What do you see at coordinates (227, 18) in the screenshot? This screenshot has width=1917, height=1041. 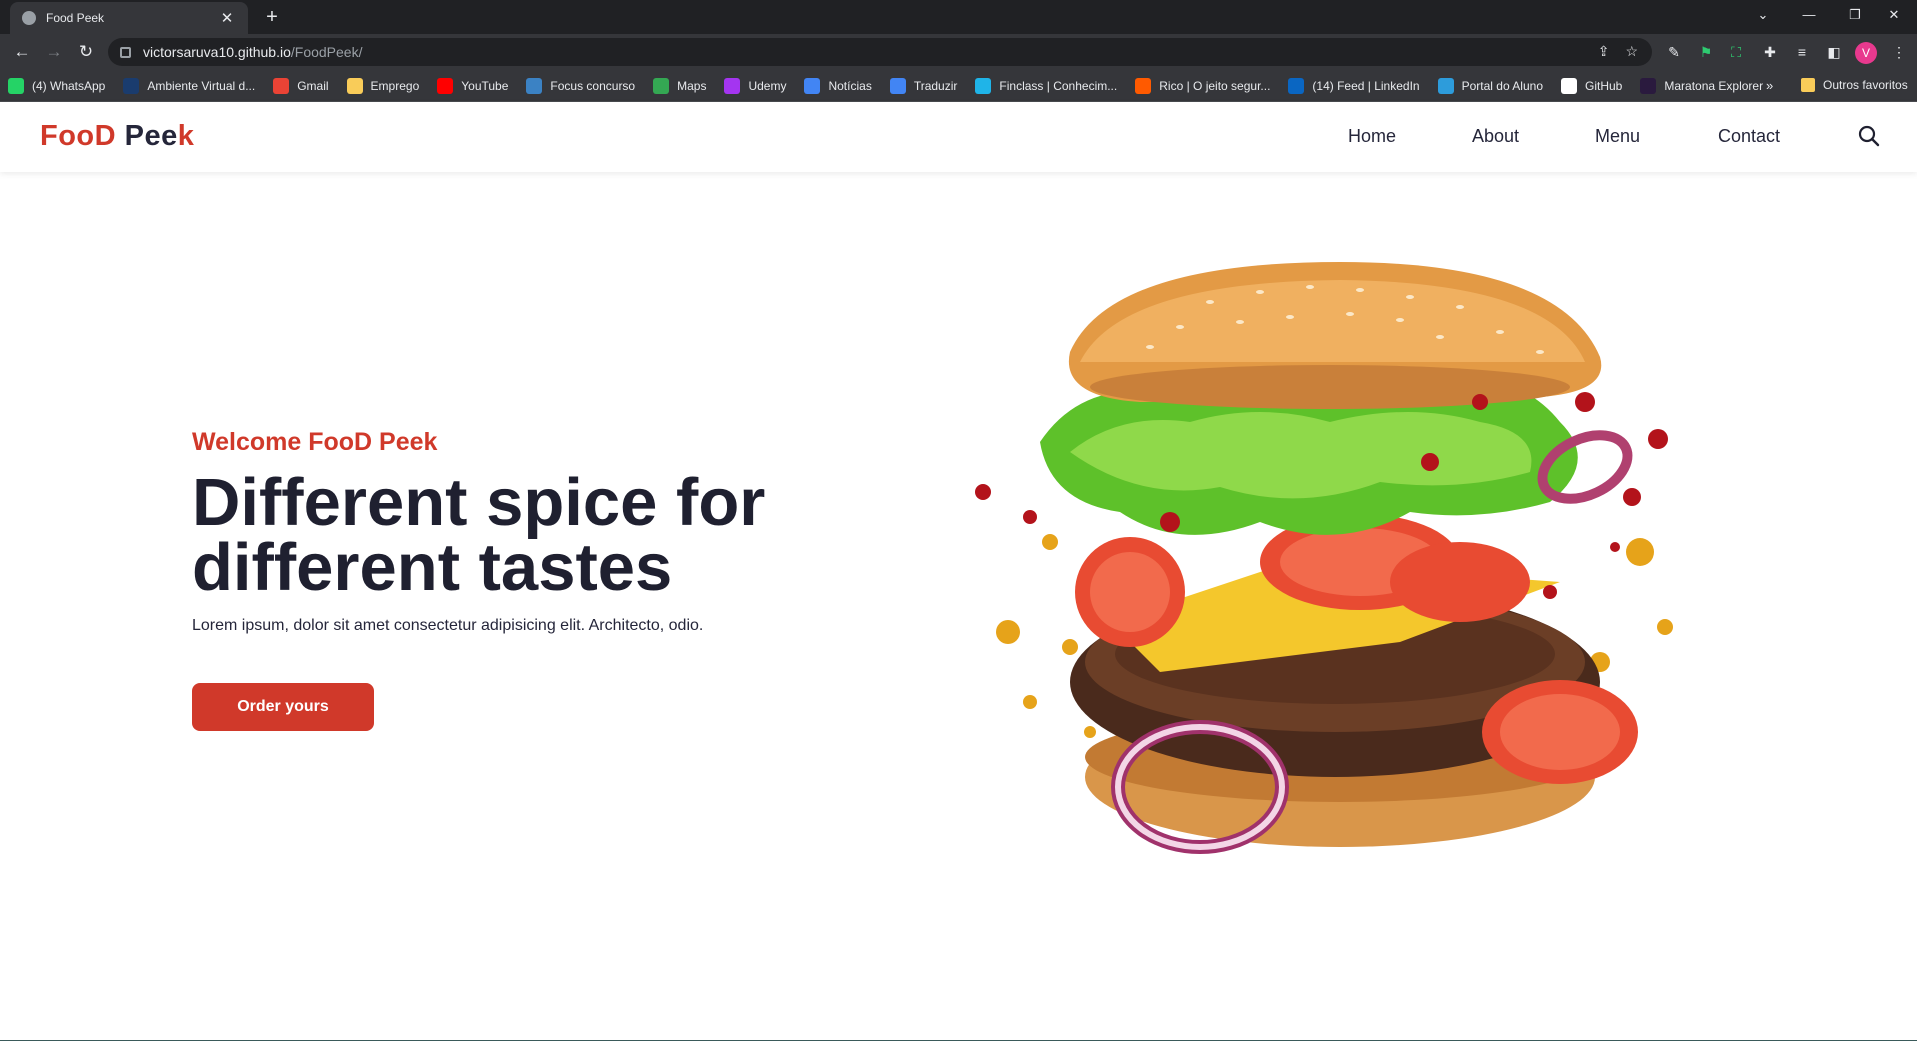 I see `close-tab-icon: ✕` at bounding box center [227, 18].